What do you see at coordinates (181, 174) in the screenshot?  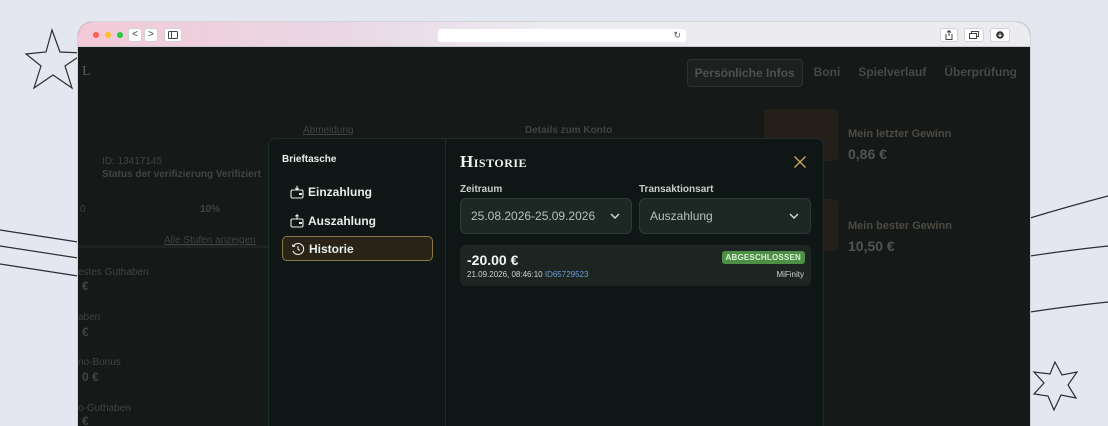 I see `verification-status: Status der verifizierung Verifiziert` at bounding box center [181, 174].